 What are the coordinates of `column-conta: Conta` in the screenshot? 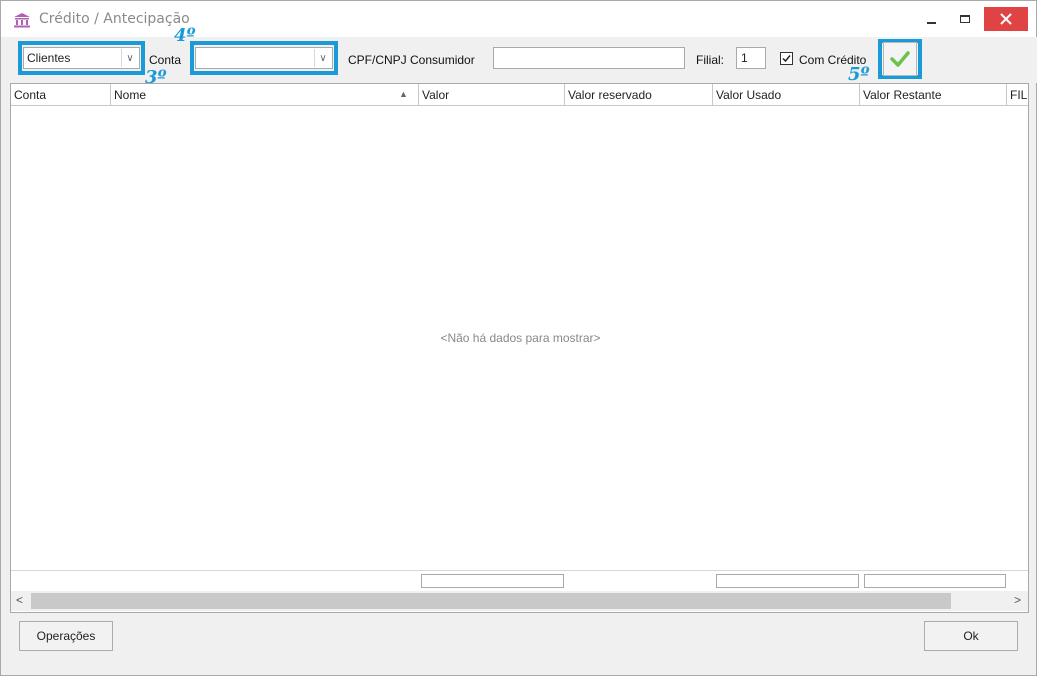 It's located at (61, 95).